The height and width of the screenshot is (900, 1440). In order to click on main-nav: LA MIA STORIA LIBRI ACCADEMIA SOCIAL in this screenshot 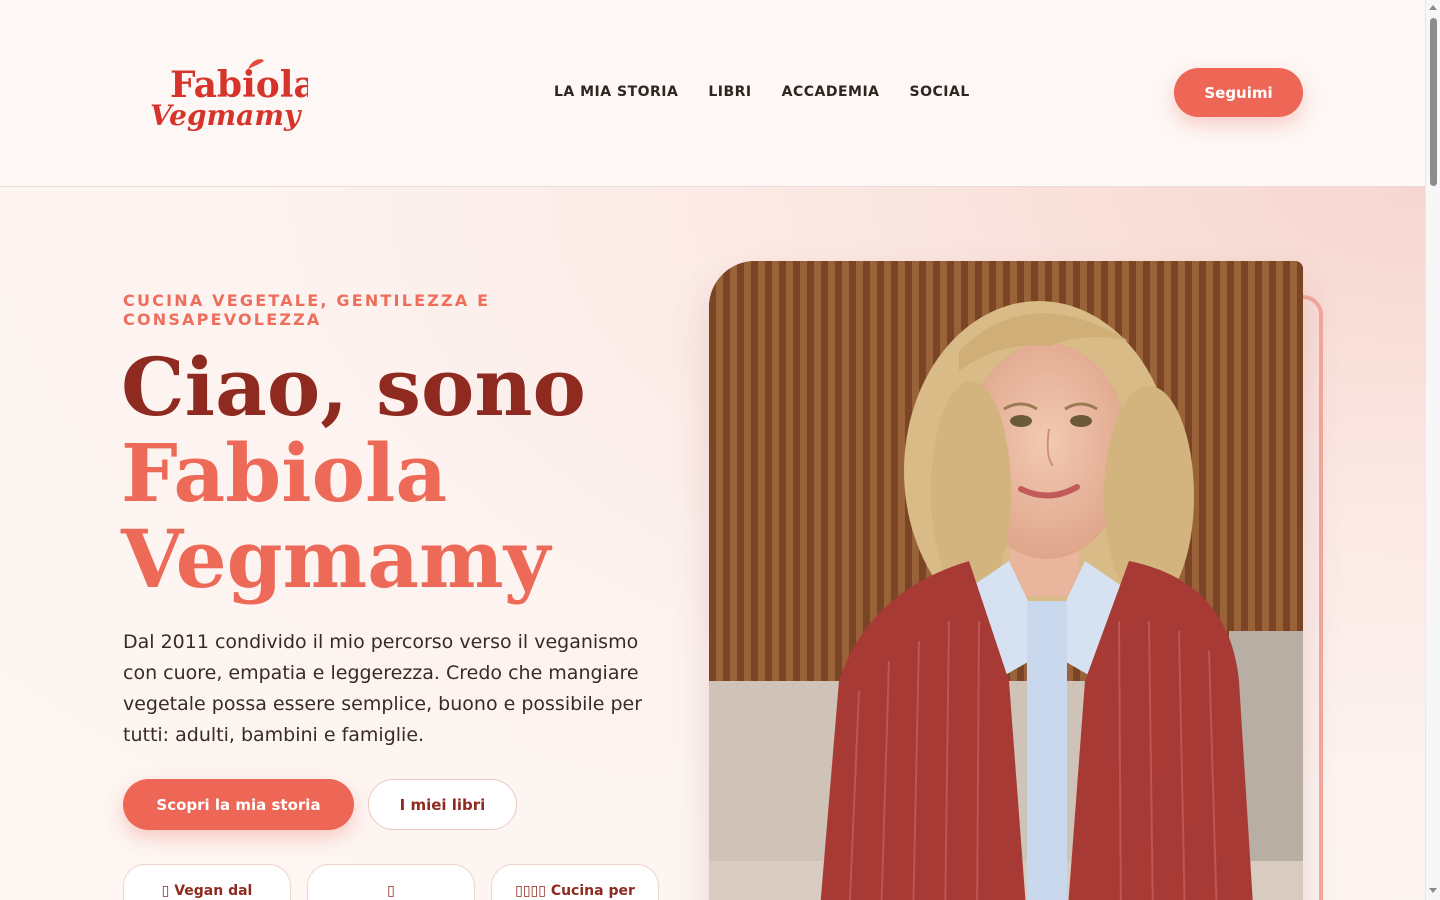, I will do `click(762, 92)`.